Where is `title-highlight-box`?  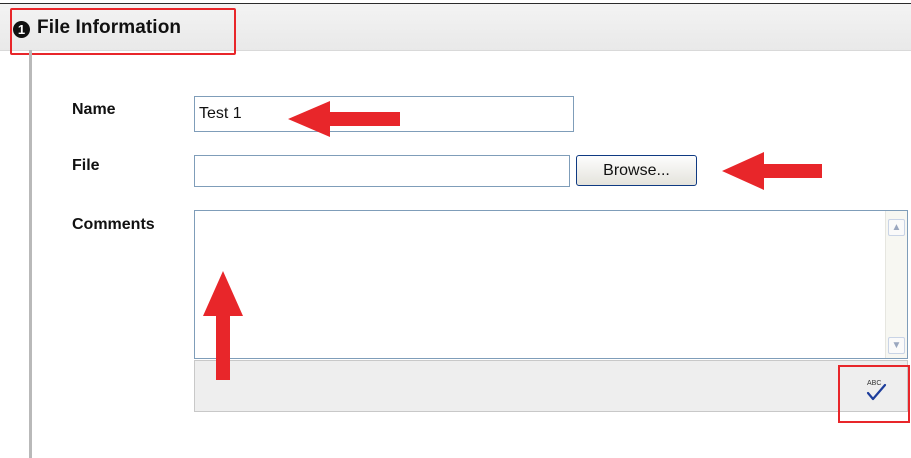 title-highlight-box is located at coordinates (123, 31).